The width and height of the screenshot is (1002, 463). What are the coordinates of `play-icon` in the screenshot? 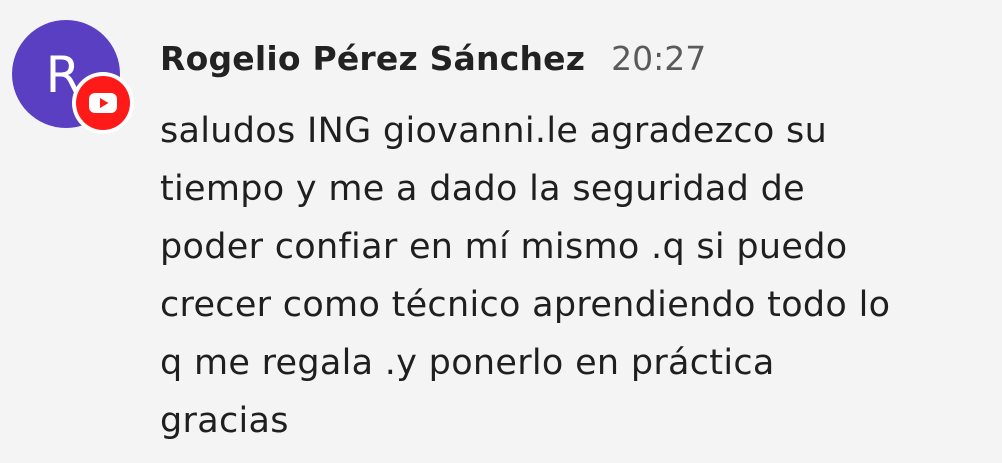 It's located at (103, 103).